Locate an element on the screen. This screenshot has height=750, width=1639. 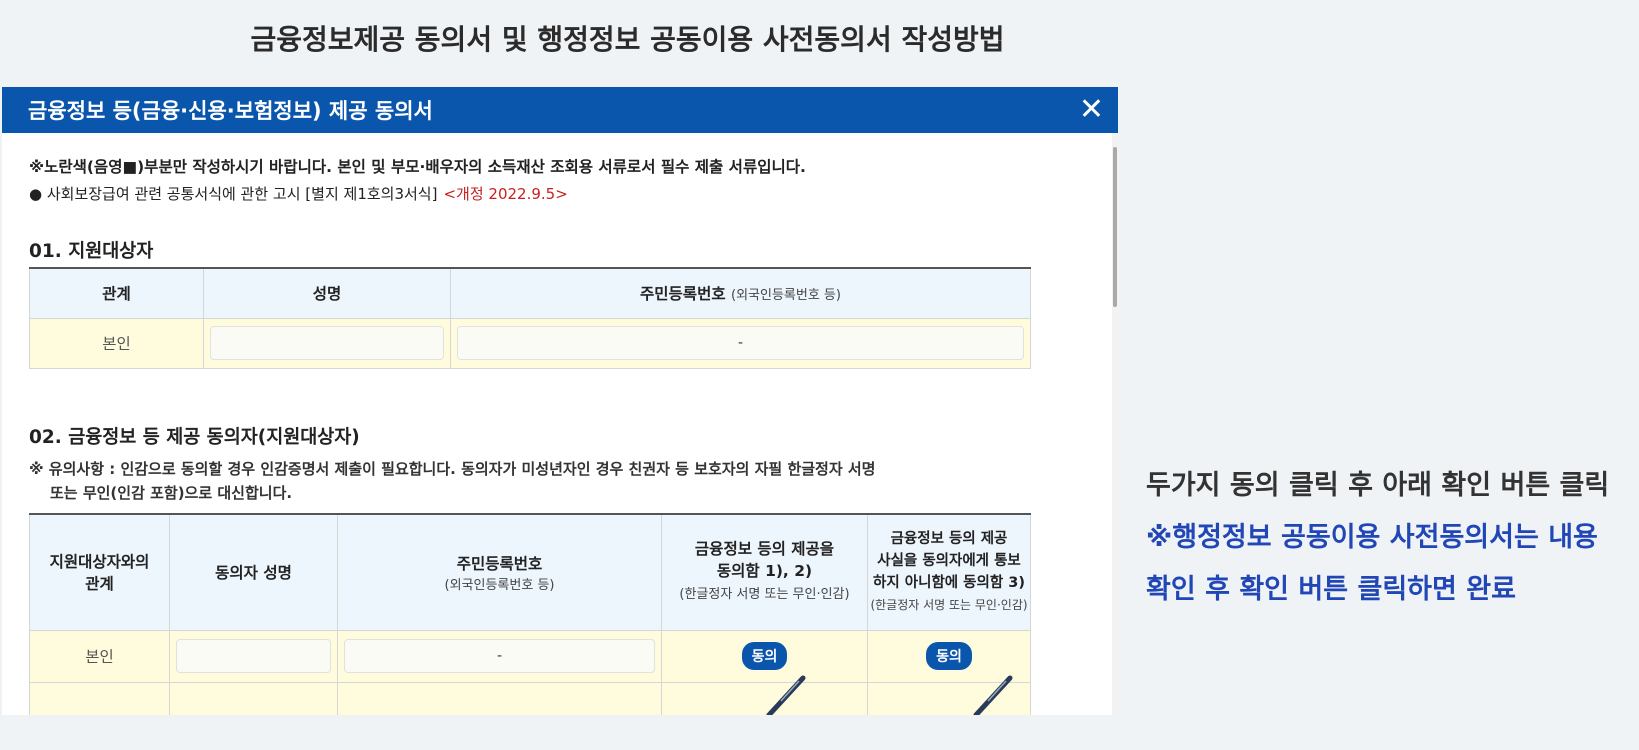
name-input is located at coordinates (327, 343).